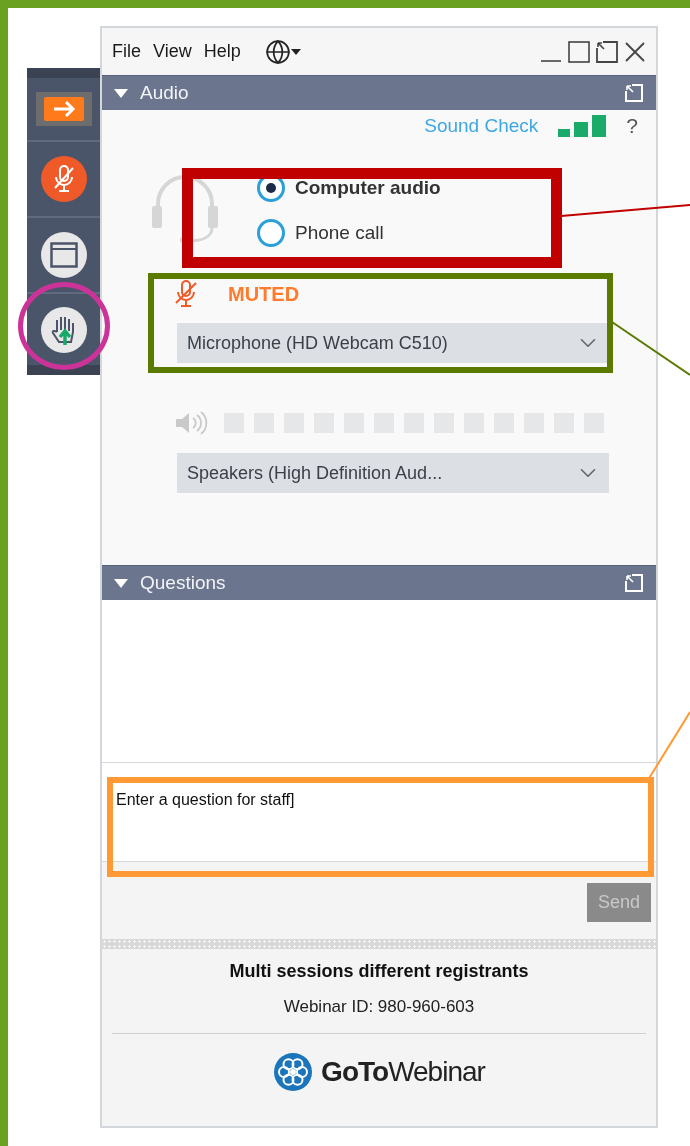 This screenshot has width=690, height=1146. Describe the element at coordinates (632, 126) in the screenshot. I see `help-mark: ?` at that location.